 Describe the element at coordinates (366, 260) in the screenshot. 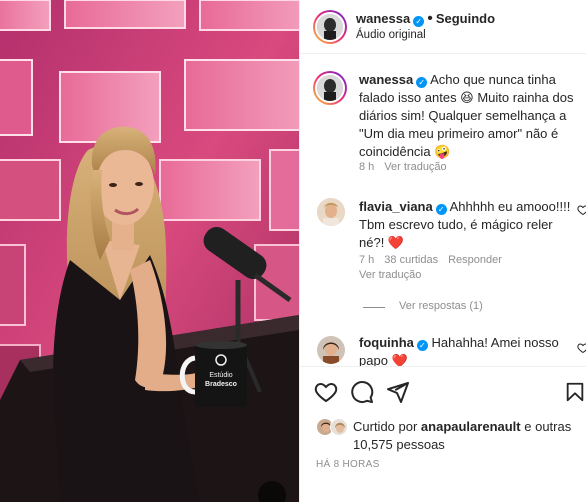

I see `comment-time: 7 h` at that location.